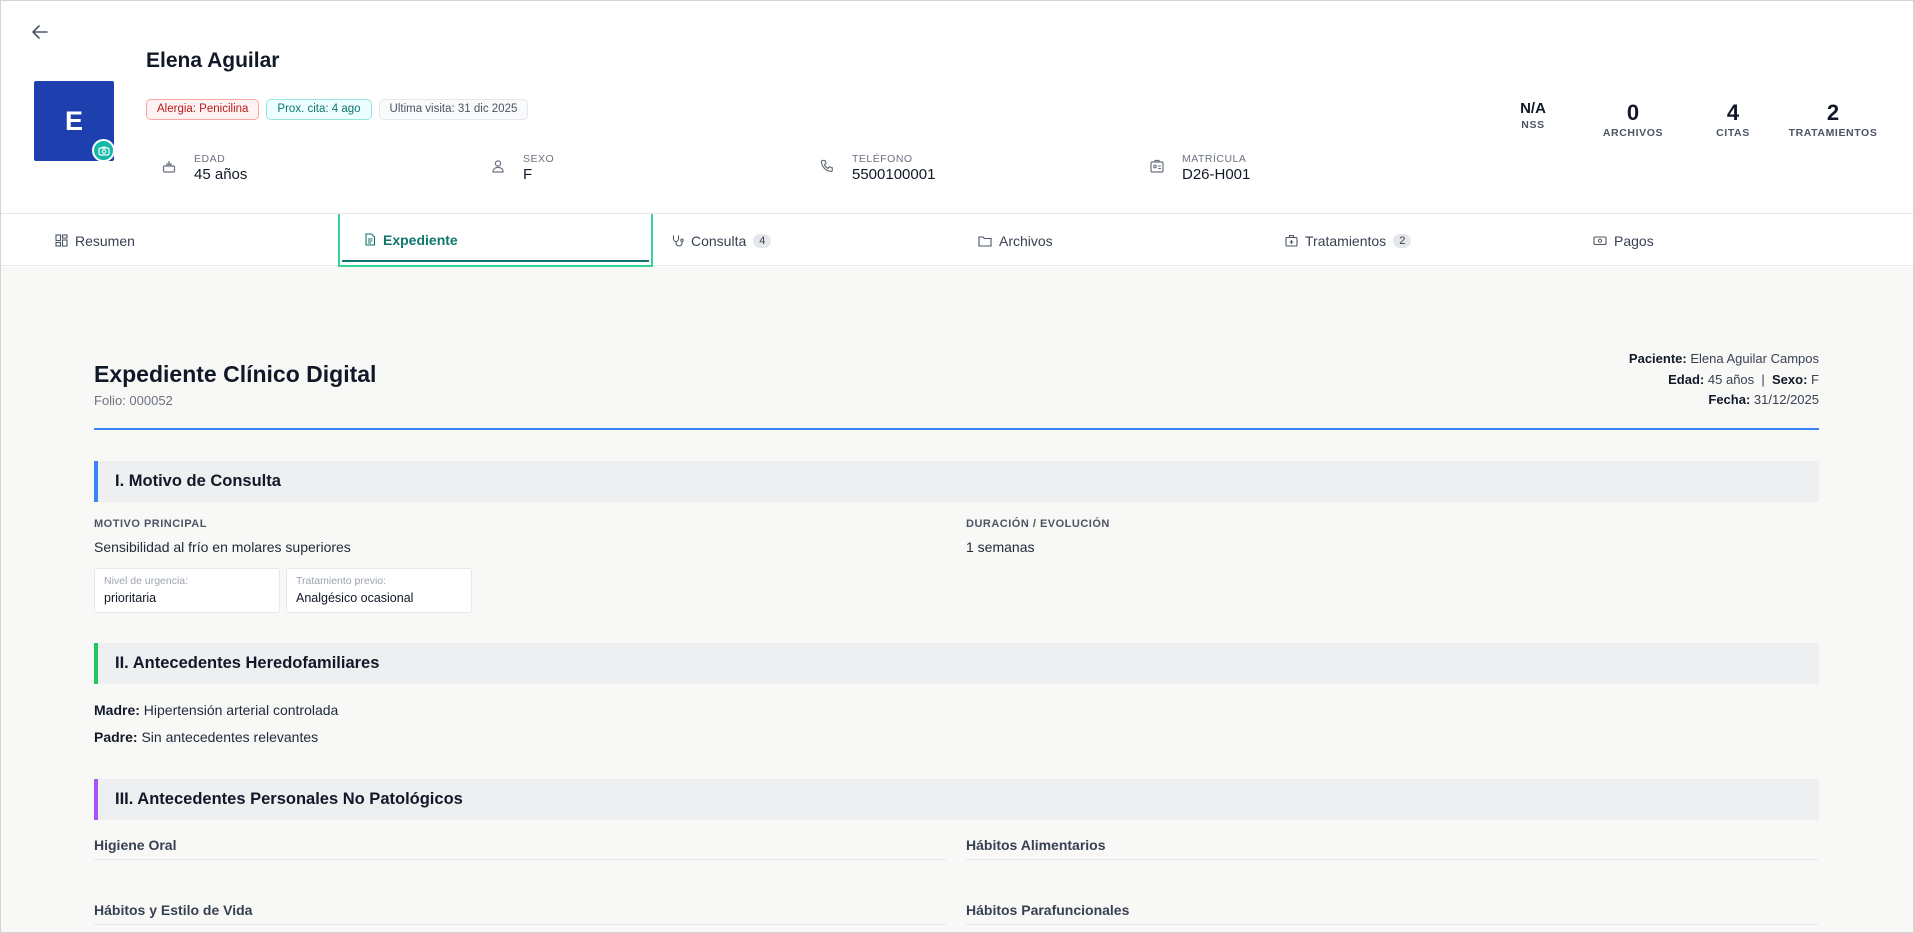 Image resolution: width=1914 pixels, height=933 pixels. Describe the element at coordinates (630, 170) in the screenshot. I see `info-sex: SEXO F` at that location.